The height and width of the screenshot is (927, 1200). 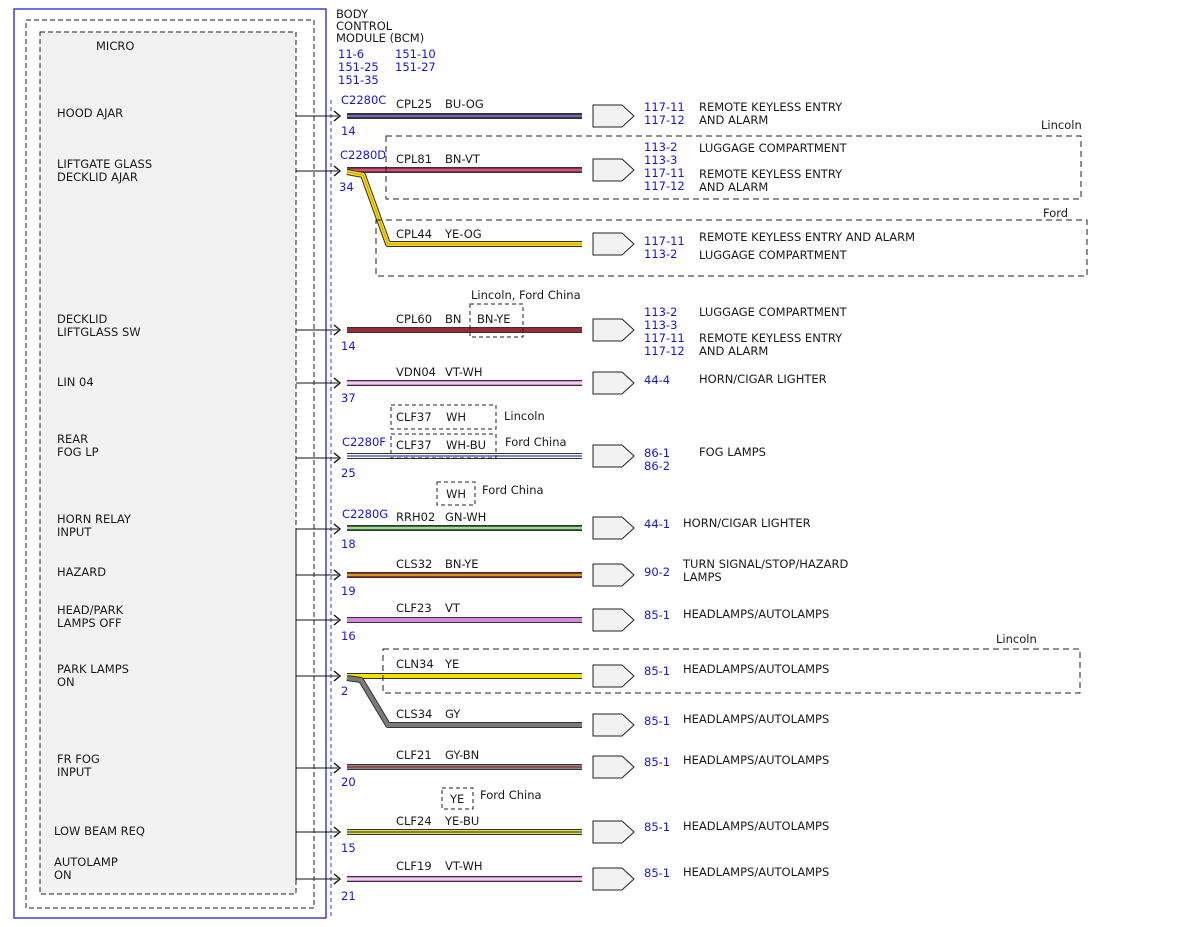 What do you see at coordinates (75, 382) in the screenshot?
I see `input-label: LIN 04` at bounding box center [75, 382].